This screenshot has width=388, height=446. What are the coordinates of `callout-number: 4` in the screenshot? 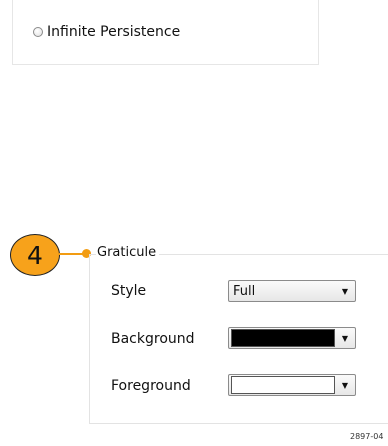 It's located at (35, 255).